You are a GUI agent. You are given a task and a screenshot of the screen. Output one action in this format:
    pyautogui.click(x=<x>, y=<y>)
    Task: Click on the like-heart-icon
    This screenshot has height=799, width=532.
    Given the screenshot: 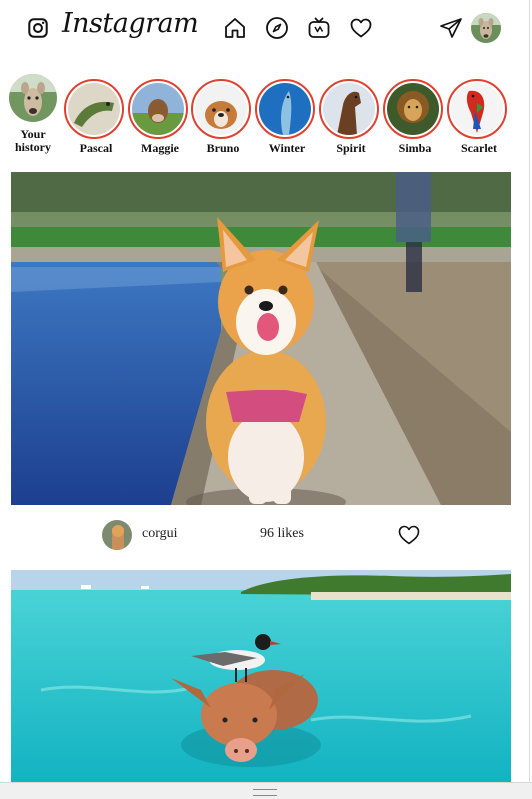 What is the action you would take?
    pyautogui.click(x=409, y=535)
    